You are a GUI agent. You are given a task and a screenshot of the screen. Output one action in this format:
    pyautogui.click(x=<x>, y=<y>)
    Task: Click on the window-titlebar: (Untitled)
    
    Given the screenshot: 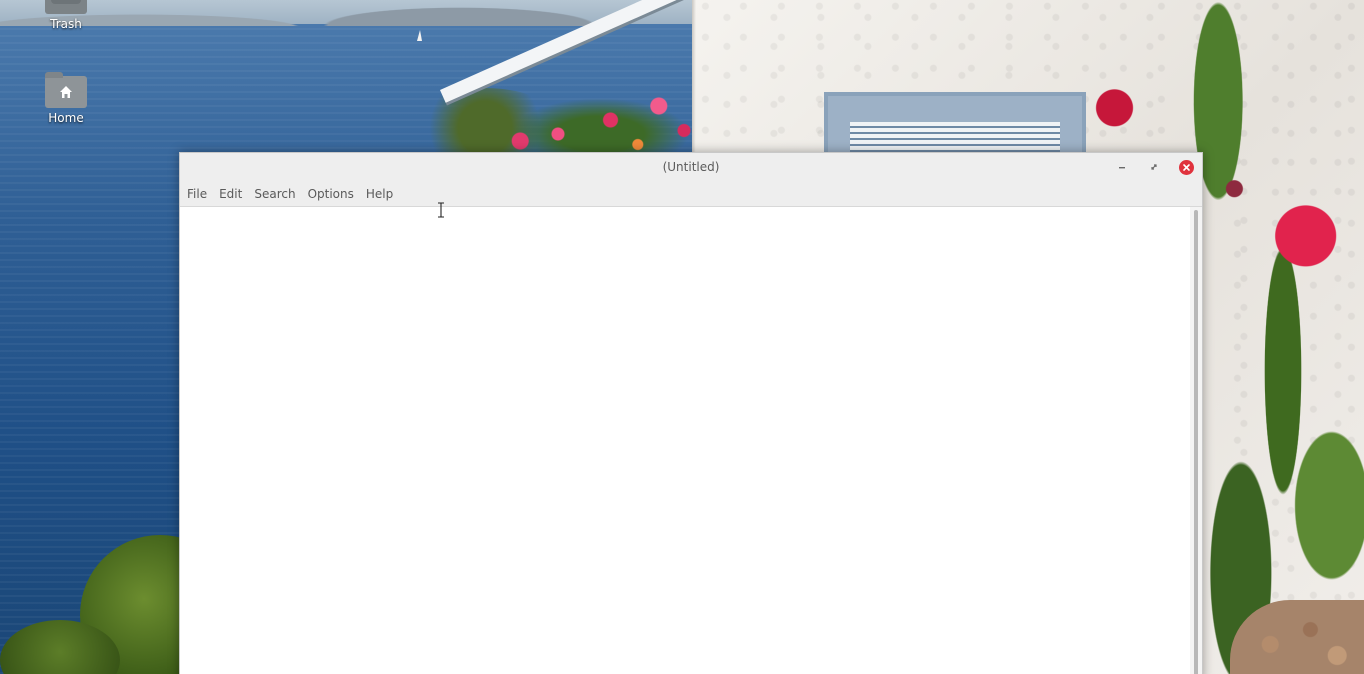 What is the action you would take?
    pyautogui.click(x=691, y=167)
    